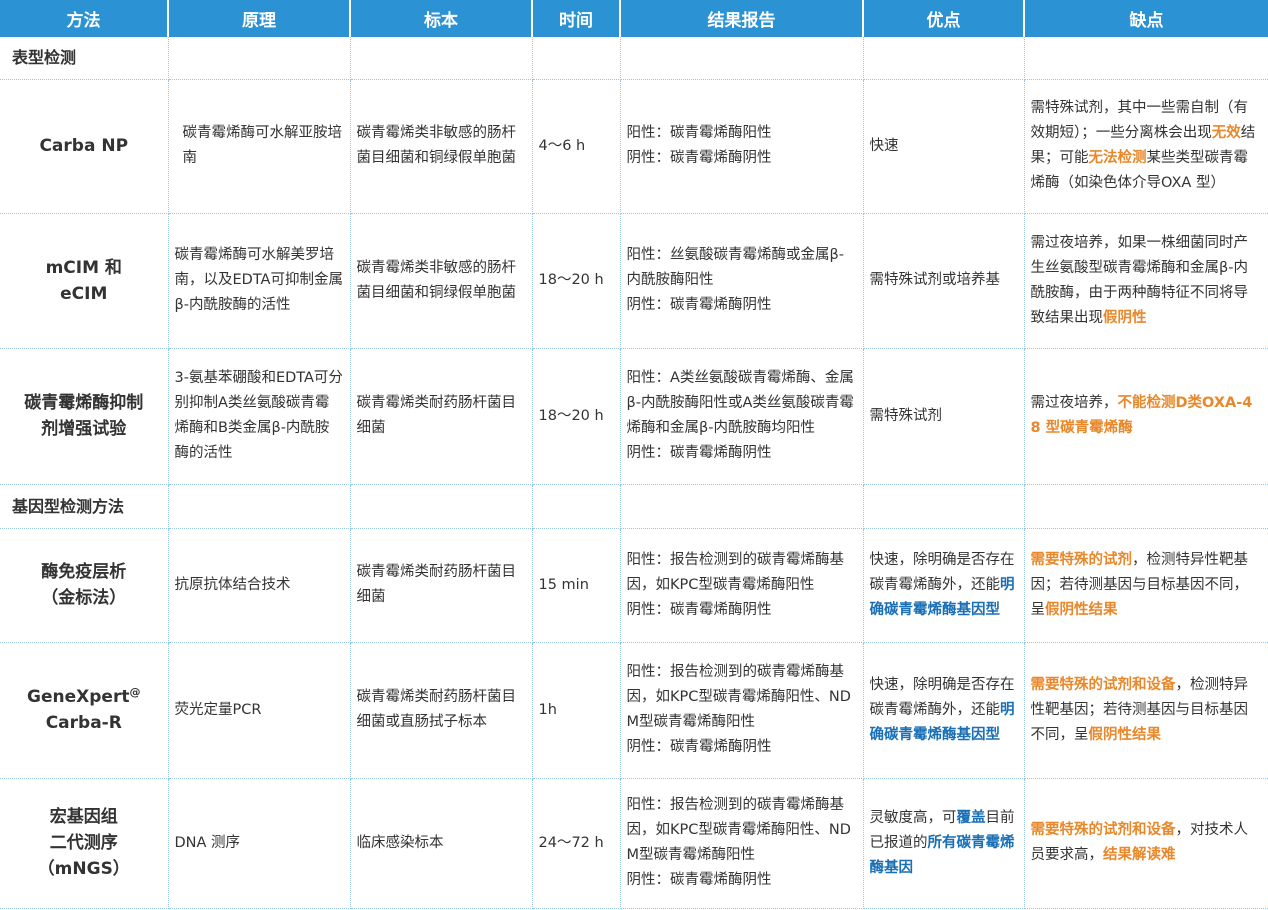 The width and height of the screenshot is (1268, 910). What do you see at coordinates (1117, 158) in the screenshot?
I see `highlight-text: 无法检测` at bounding box center [1117, 158].